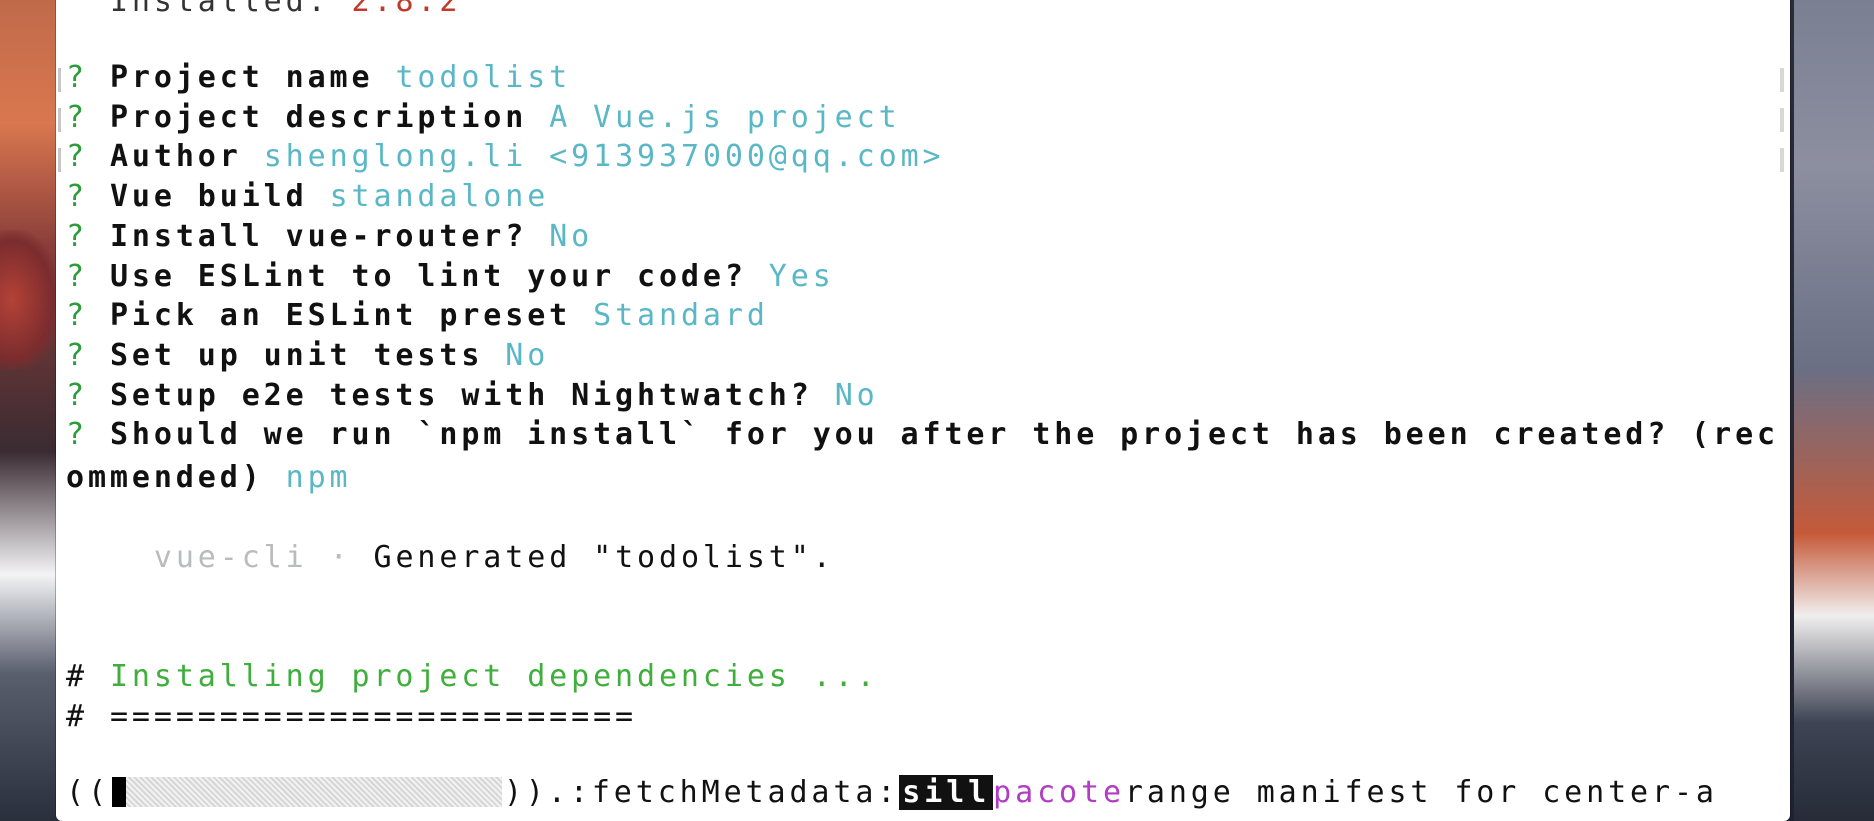 The width and height of the screenshot is (1874, 821). I want to click on wrapped-line: ommended) npm, so click(209, 477).